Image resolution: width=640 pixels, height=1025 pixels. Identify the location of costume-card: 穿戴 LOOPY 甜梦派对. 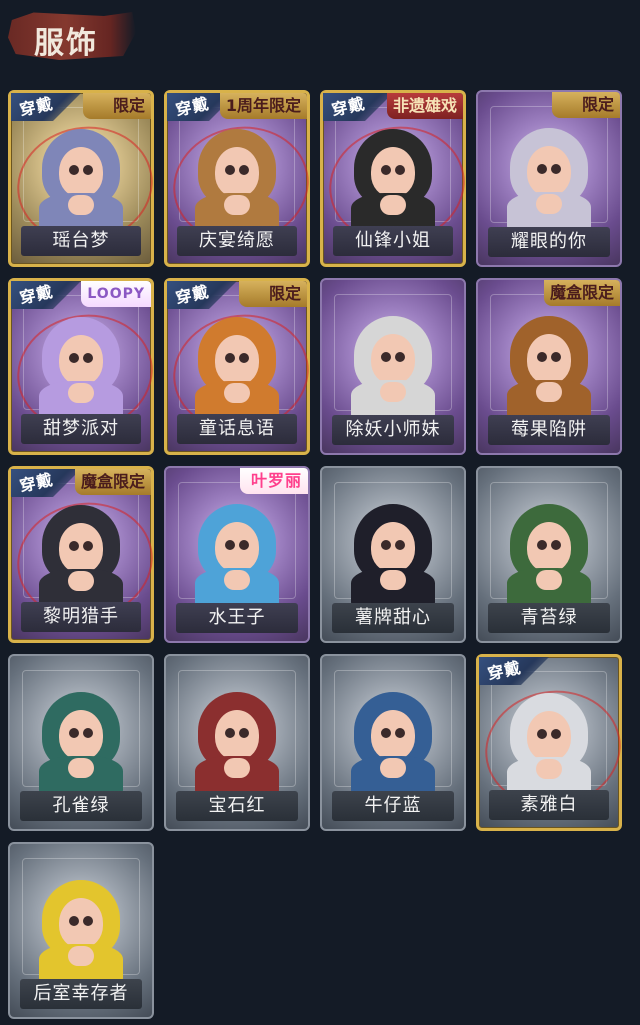
(85, 366).